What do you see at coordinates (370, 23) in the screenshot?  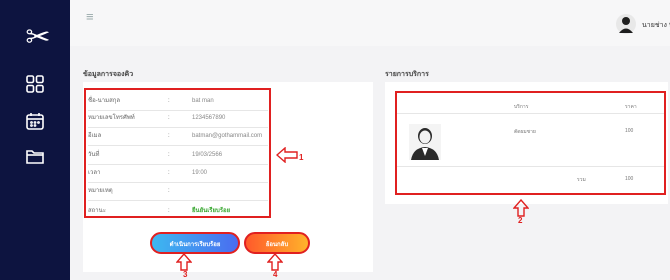 I see `top-bar: ≡ นายช่าง ที` at bounding box center [370, 23].